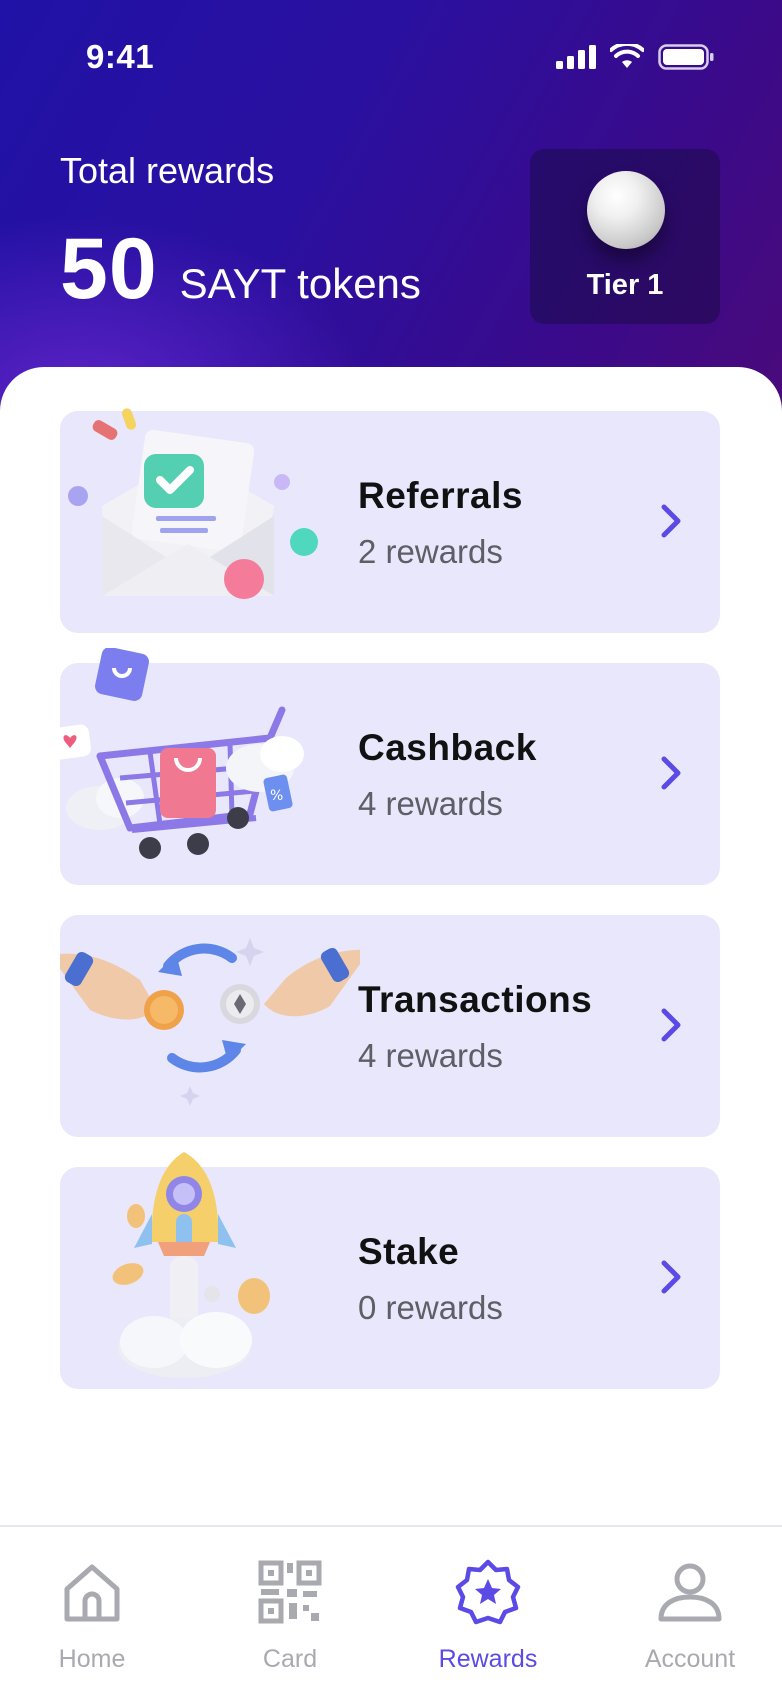 The height and width of the screenshot is (1685, 782). Describe the element at coordinates (430, 551) in the screenshot. I see `category-rewards-count: 2 rewards` at that location.